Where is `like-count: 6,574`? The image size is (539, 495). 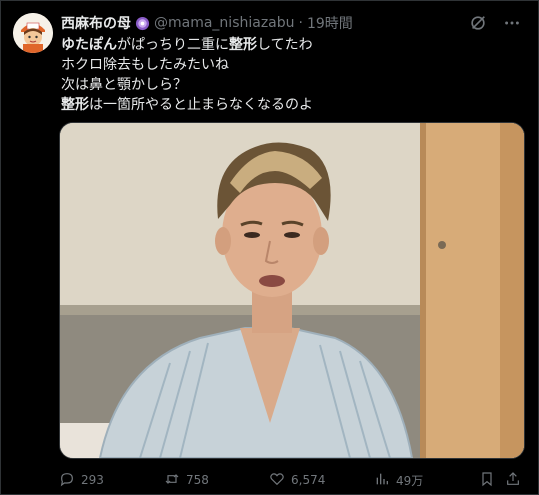 like-count: 6,574 is located at coordinates (308, 480).